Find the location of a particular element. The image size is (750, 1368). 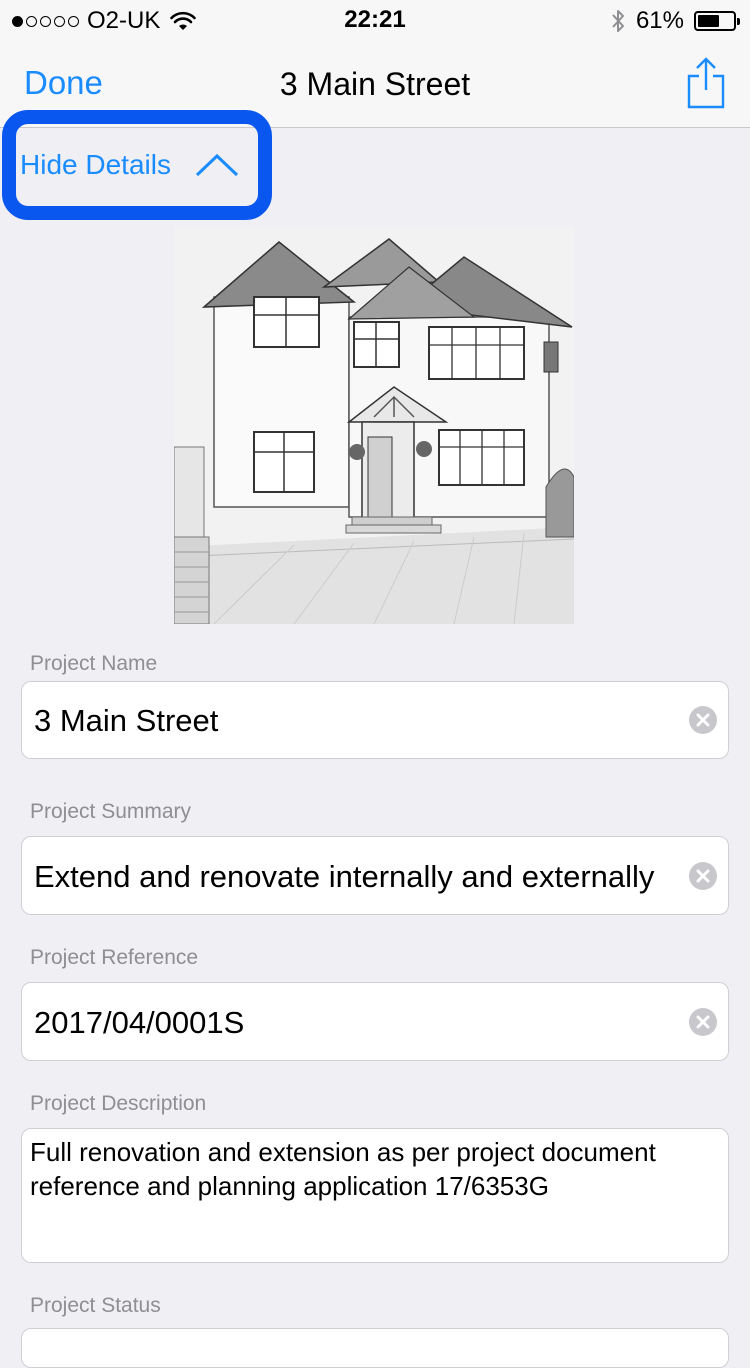

chevron-up-icon is located at coordinates (216, 165).